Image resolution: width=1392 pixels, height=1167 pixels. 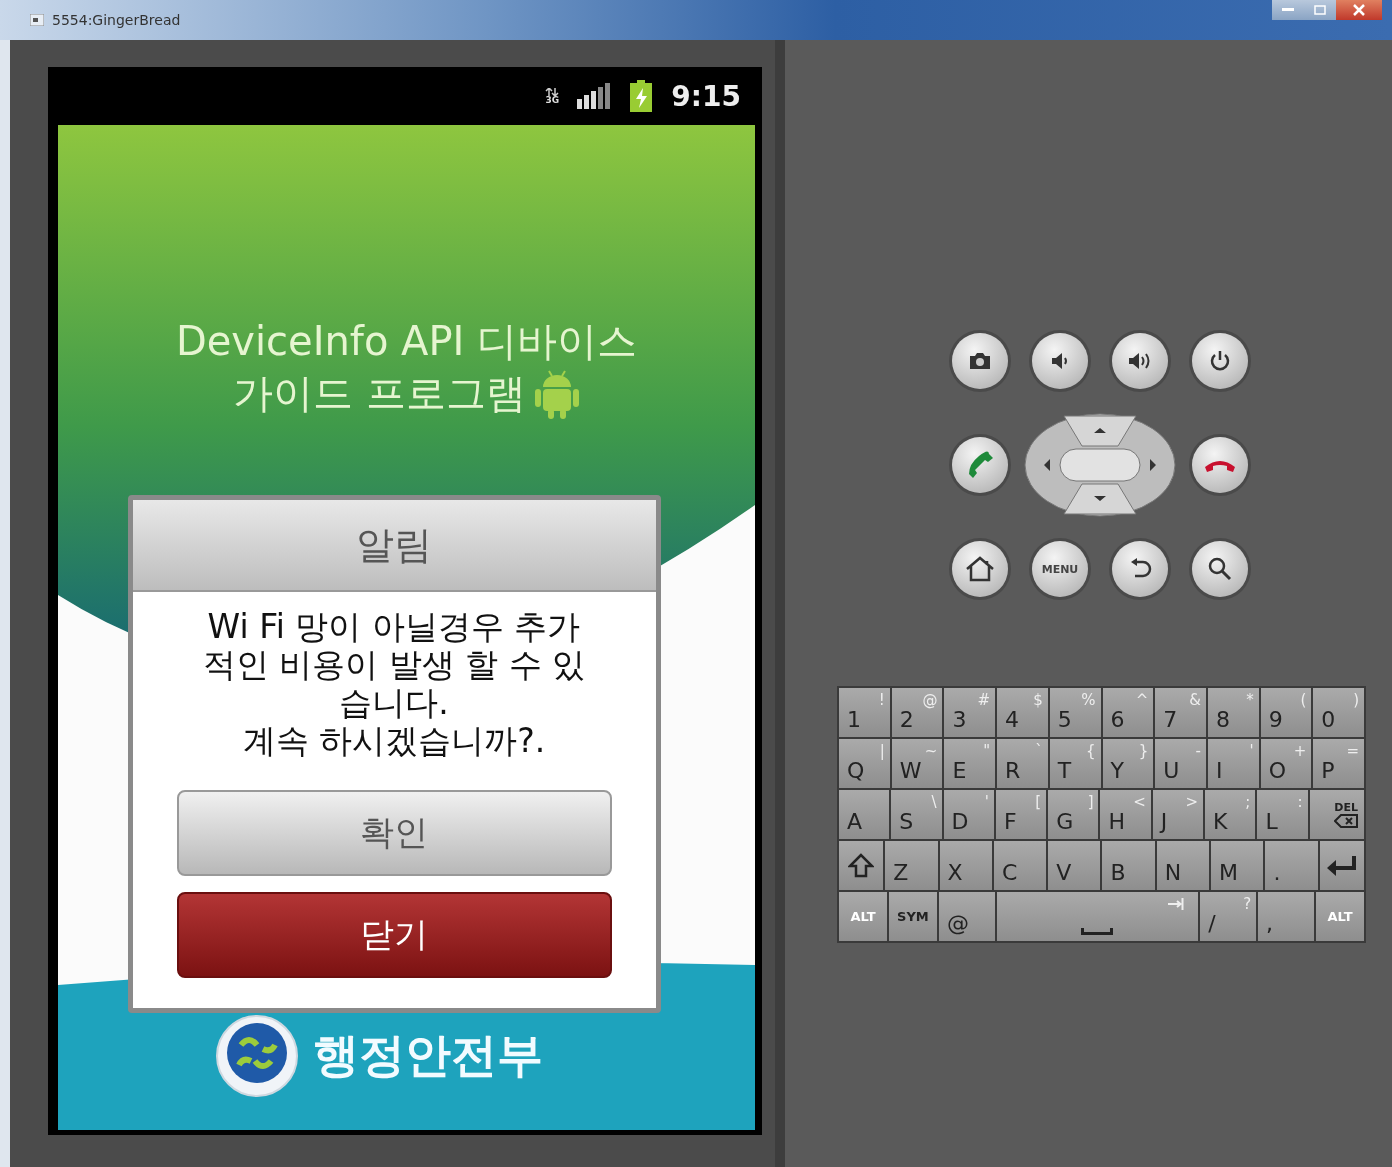 I want to click on search-button, so click(x=1220, y=569).